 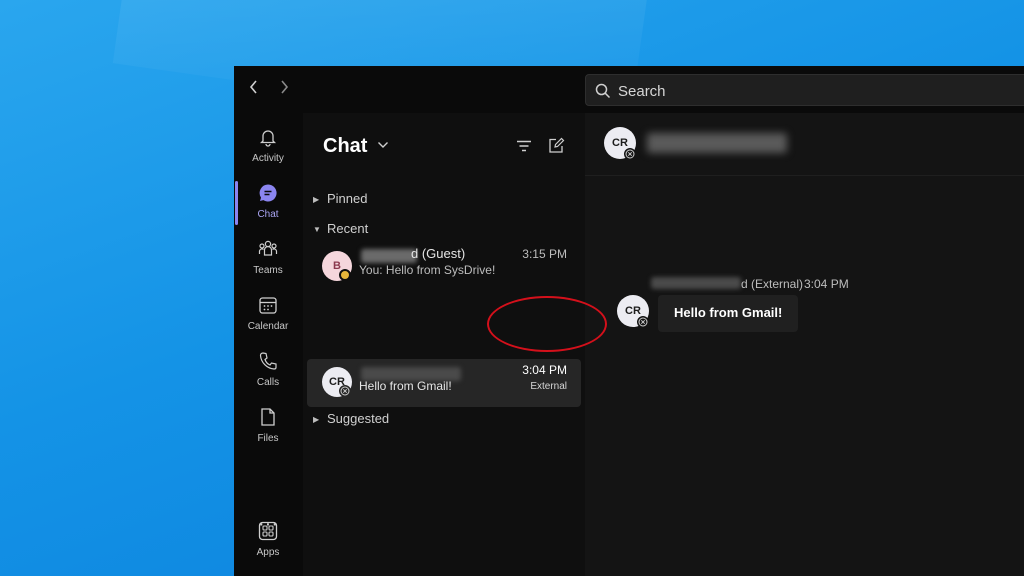 I want to click on external-badge: External, so click(x=548, y=386).